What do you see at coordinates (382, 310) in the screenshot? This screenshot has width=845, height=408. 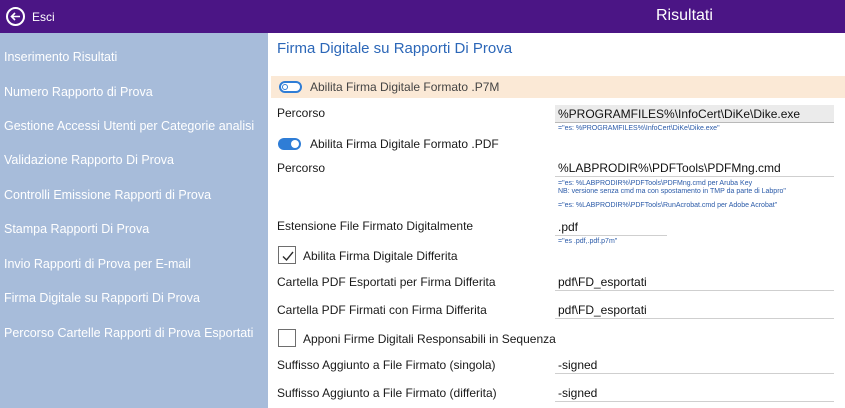 I see `signed-folder-label: Cartella PDF Firmati con Firma Differita` at bounding box center [382, 310].